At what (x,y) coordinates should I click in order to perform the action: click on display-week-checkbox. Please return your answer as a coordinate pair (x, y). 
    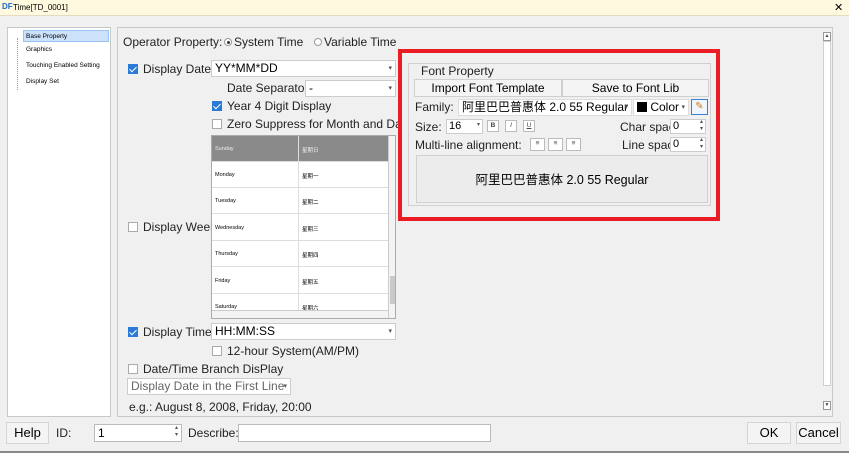
    Looking at the image, I should click on (133, 227).